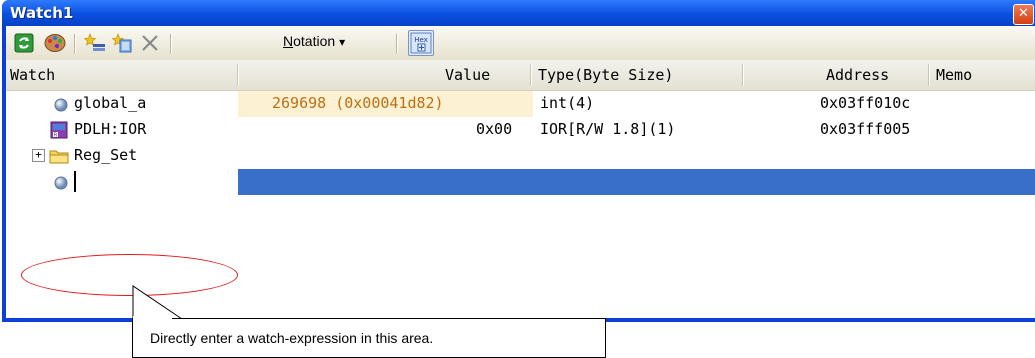  What do you see at coordinates (56, 136) in the screenshot?
I see `svg-text: R` at bounding box center [56, 136].